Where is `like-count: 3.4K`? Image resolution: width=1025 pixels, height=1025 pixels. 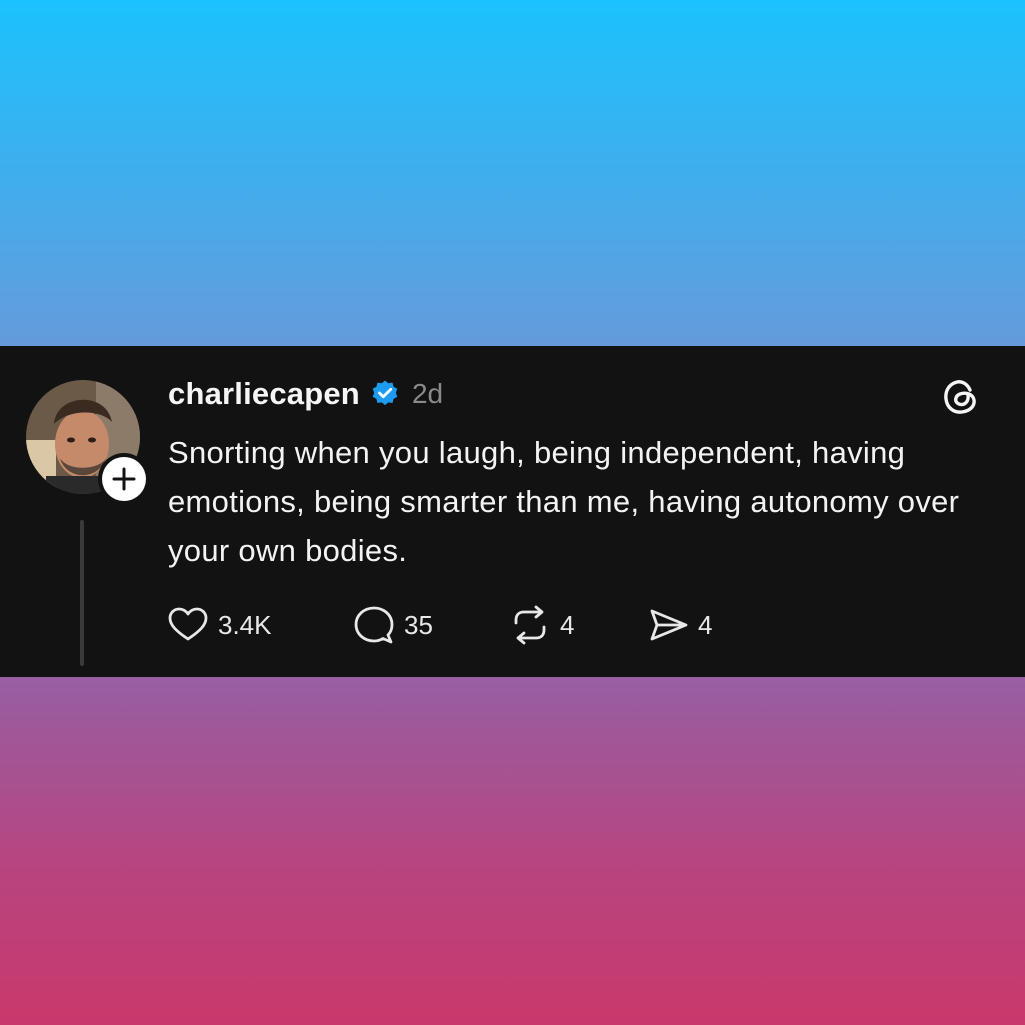
like-count: 3.4K is located at coordinates (245, 624).